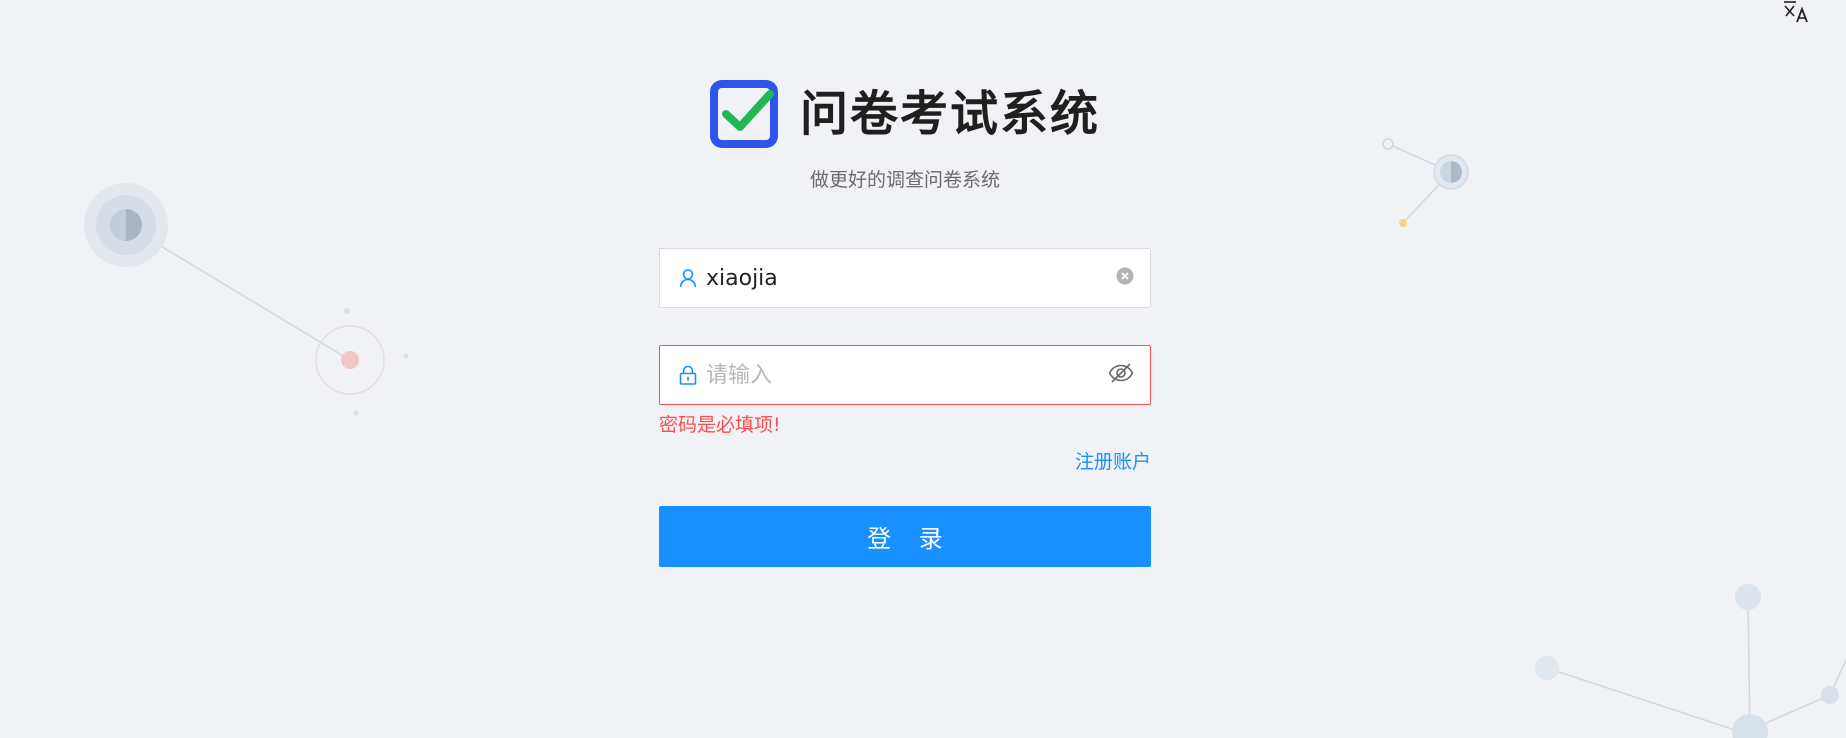 This screenshot has width=1846, height=738. Describe the element at coordinates (688, 278) in the screenshot. I see `user-icon` at that location.